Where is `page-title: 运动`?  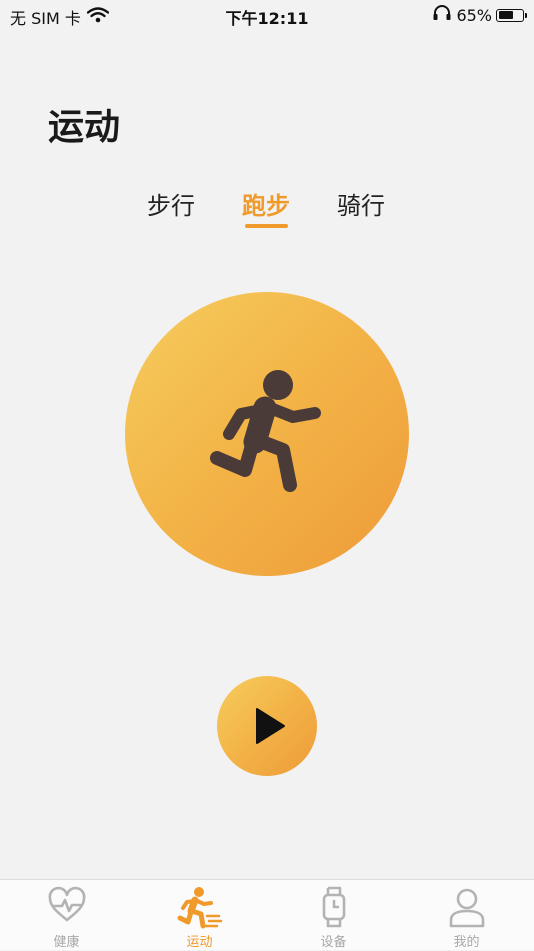 page-title: 运动 is located at coordinates (84, 127).